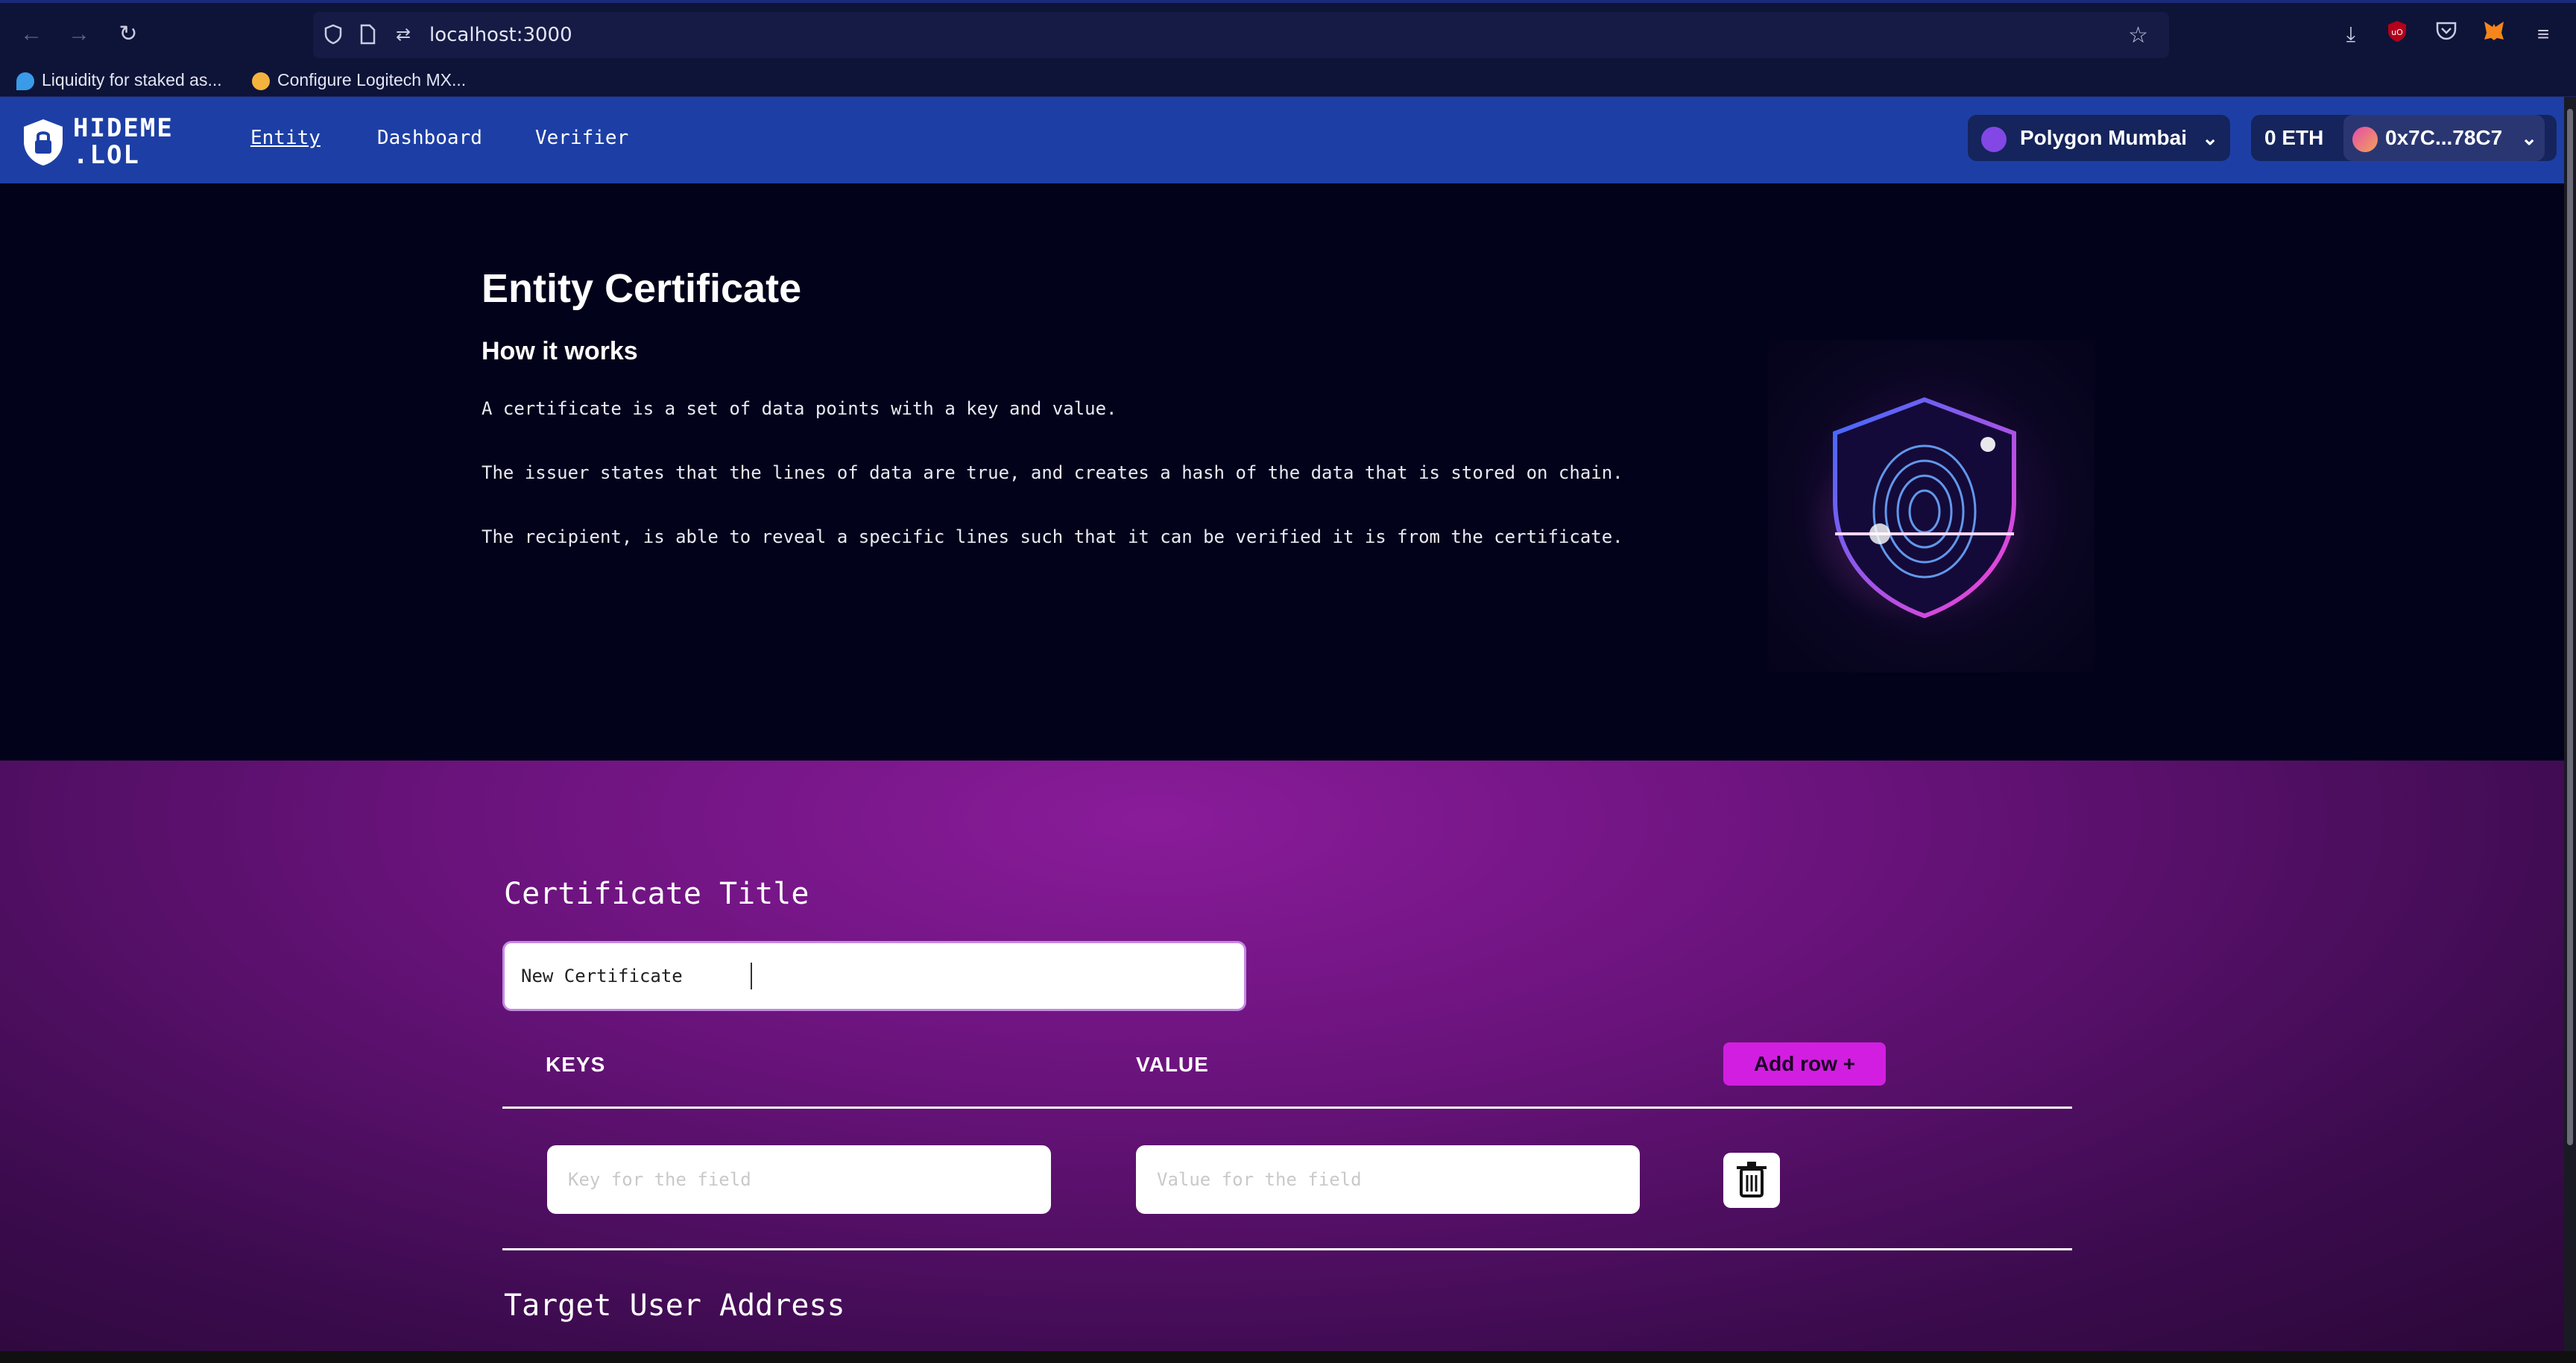 This screenshot has height=1363, width=2576. I want to click on address-bar: ⇄ localhost:3000 ☆, so click(1241, 35).